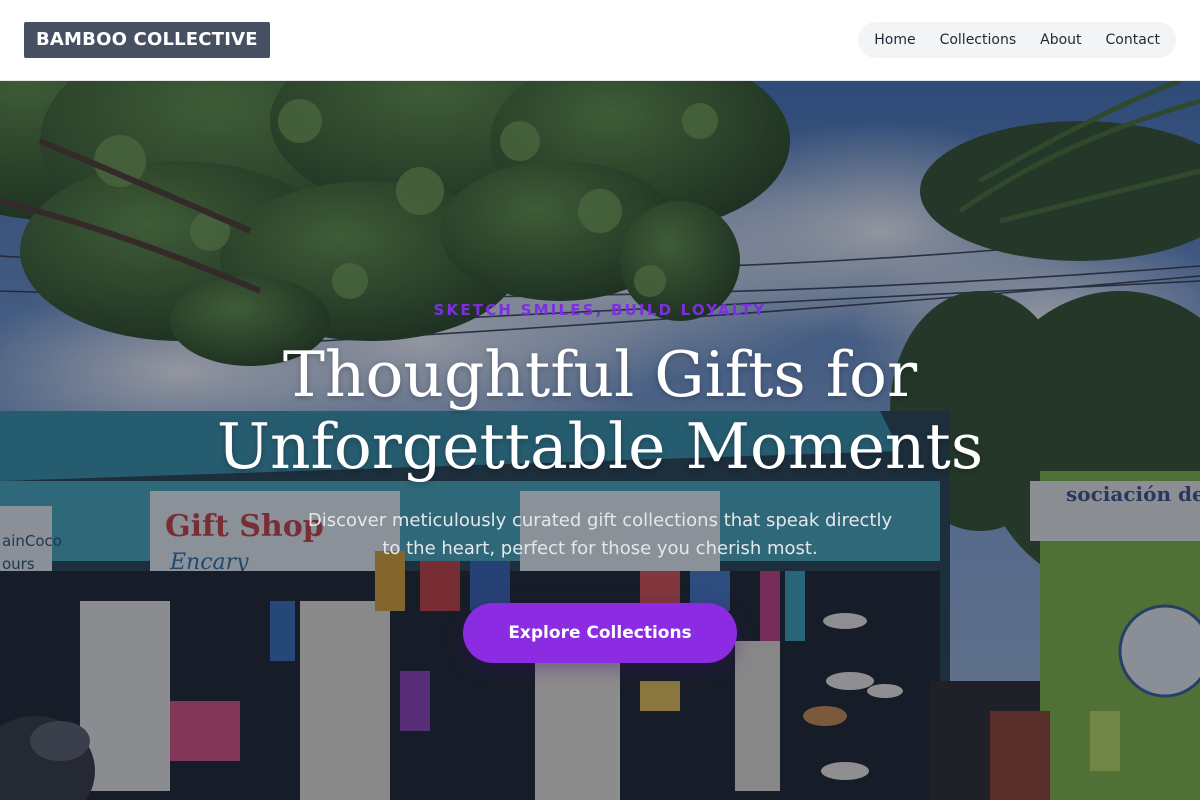 This screenshot has height=800, width=1200. Describe the element at coordinates (600, 633) in the screenshot. I see `explore-collections-button: Explore Collections` at that location.